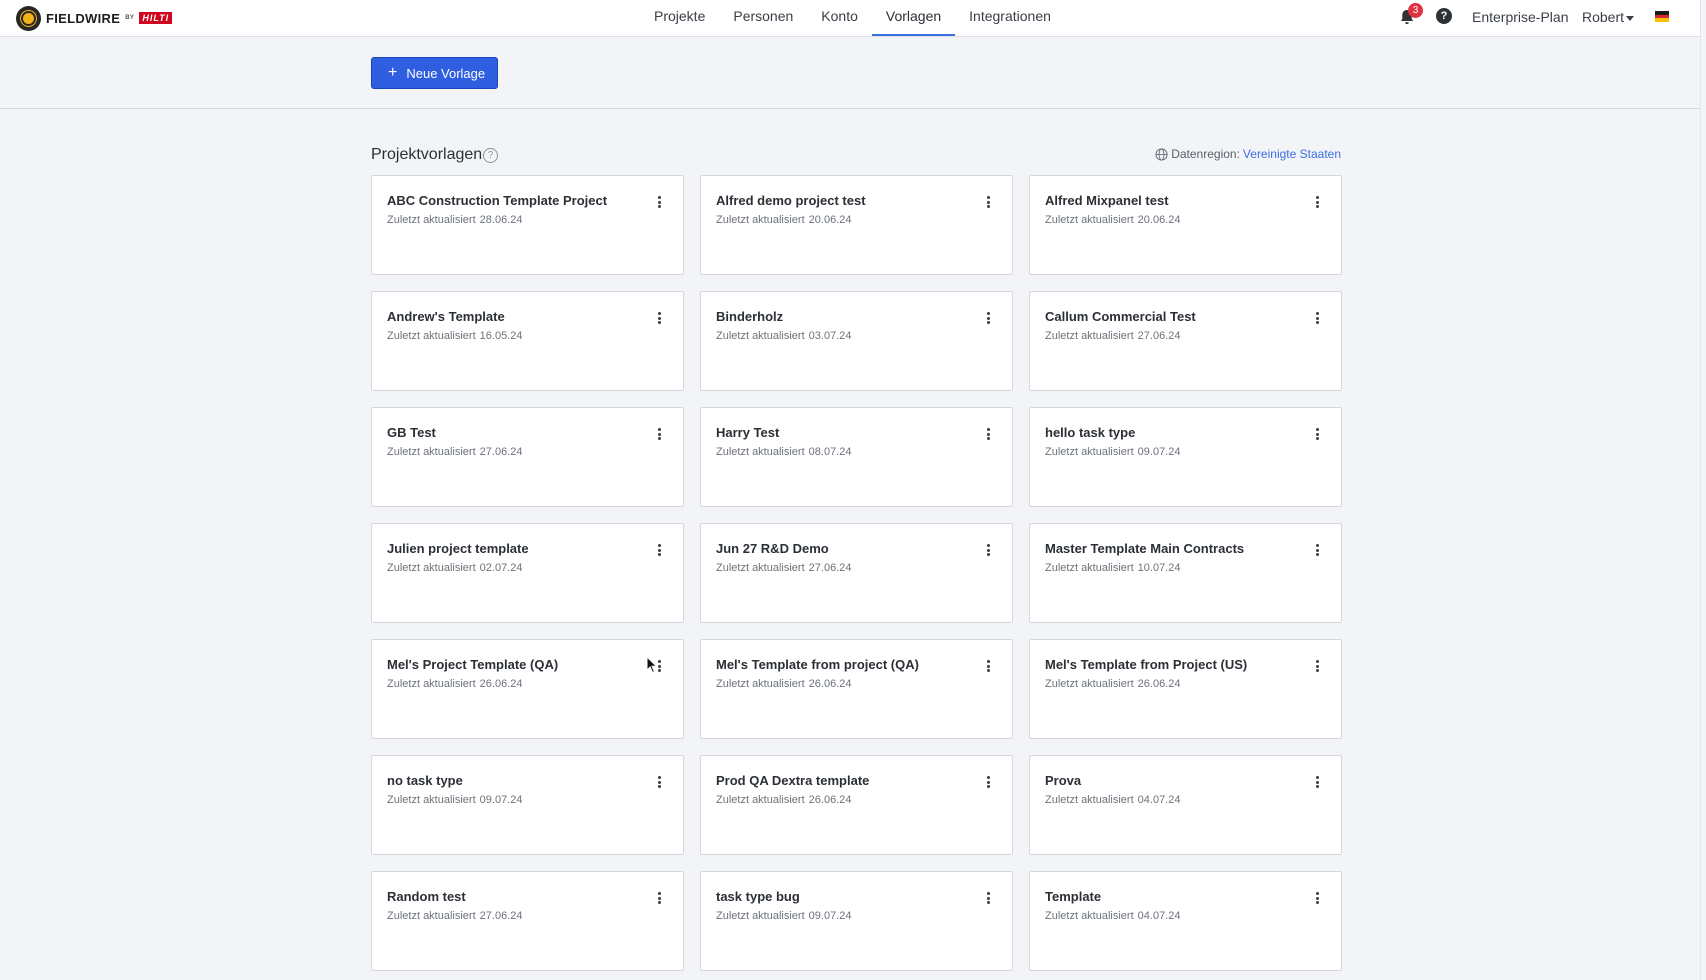 The width and height of the screenshot is (1706, 980). I want to click on template-name: Andrew's Template, so click(446, 316).